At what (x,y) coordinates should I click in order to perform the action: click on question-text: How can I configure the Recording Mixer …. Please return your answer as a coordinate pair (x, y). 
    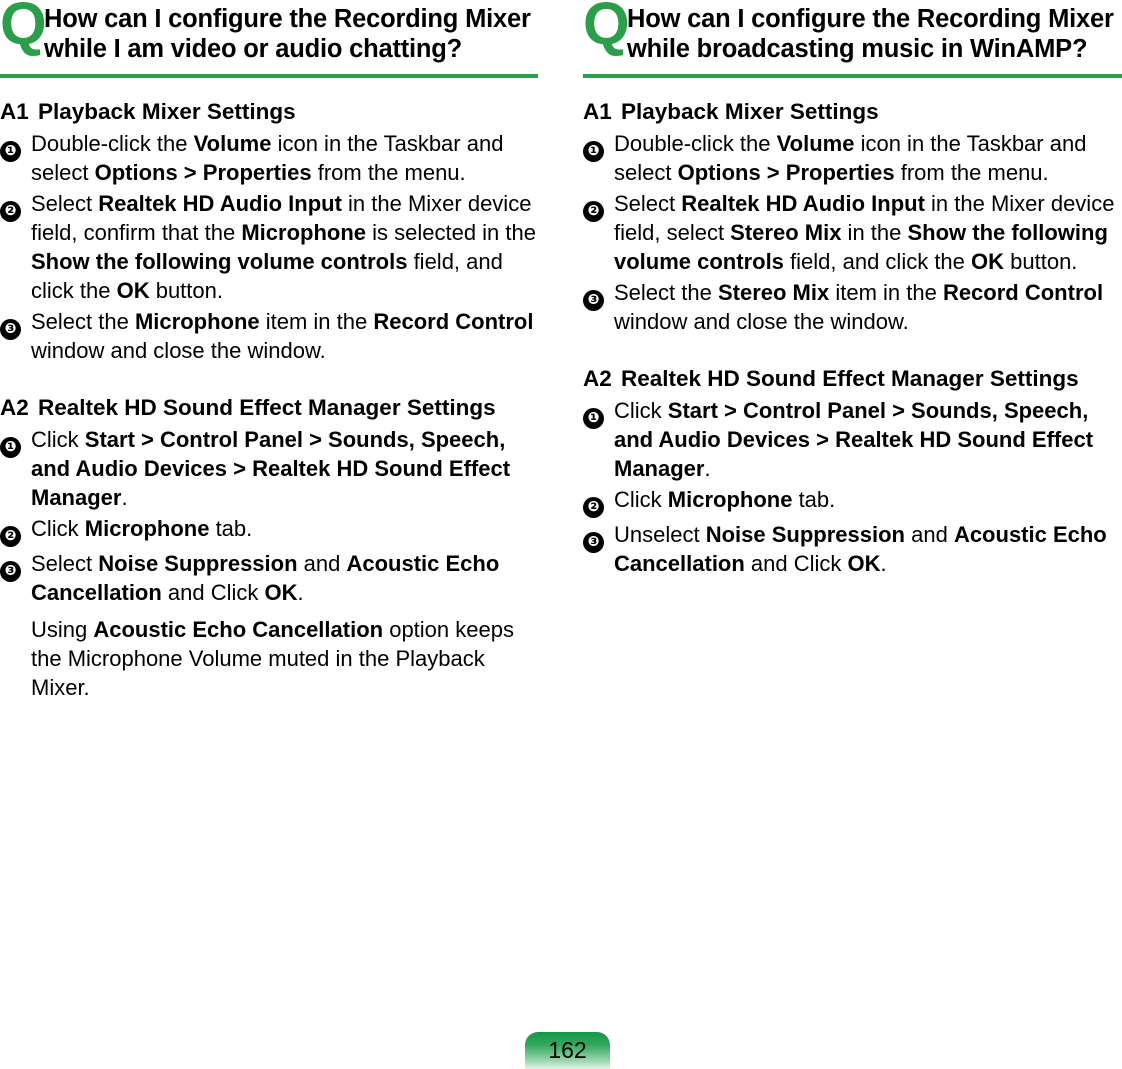
    Looking at the image, I should click on (870, 34).